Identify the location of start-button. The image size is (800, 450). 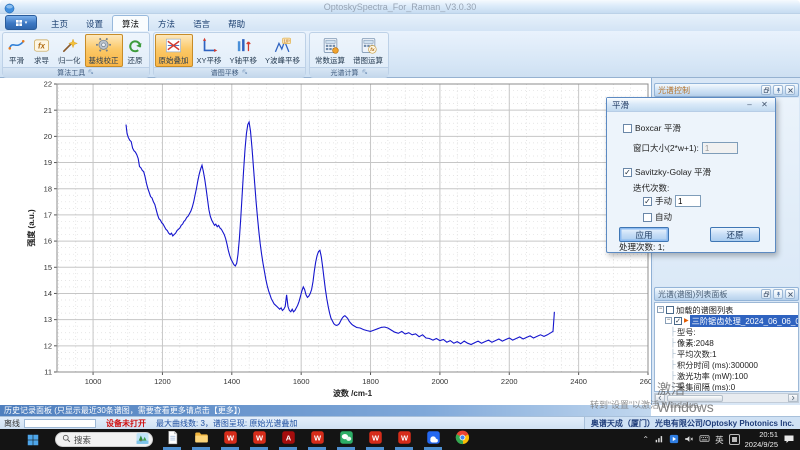
(33, 440).